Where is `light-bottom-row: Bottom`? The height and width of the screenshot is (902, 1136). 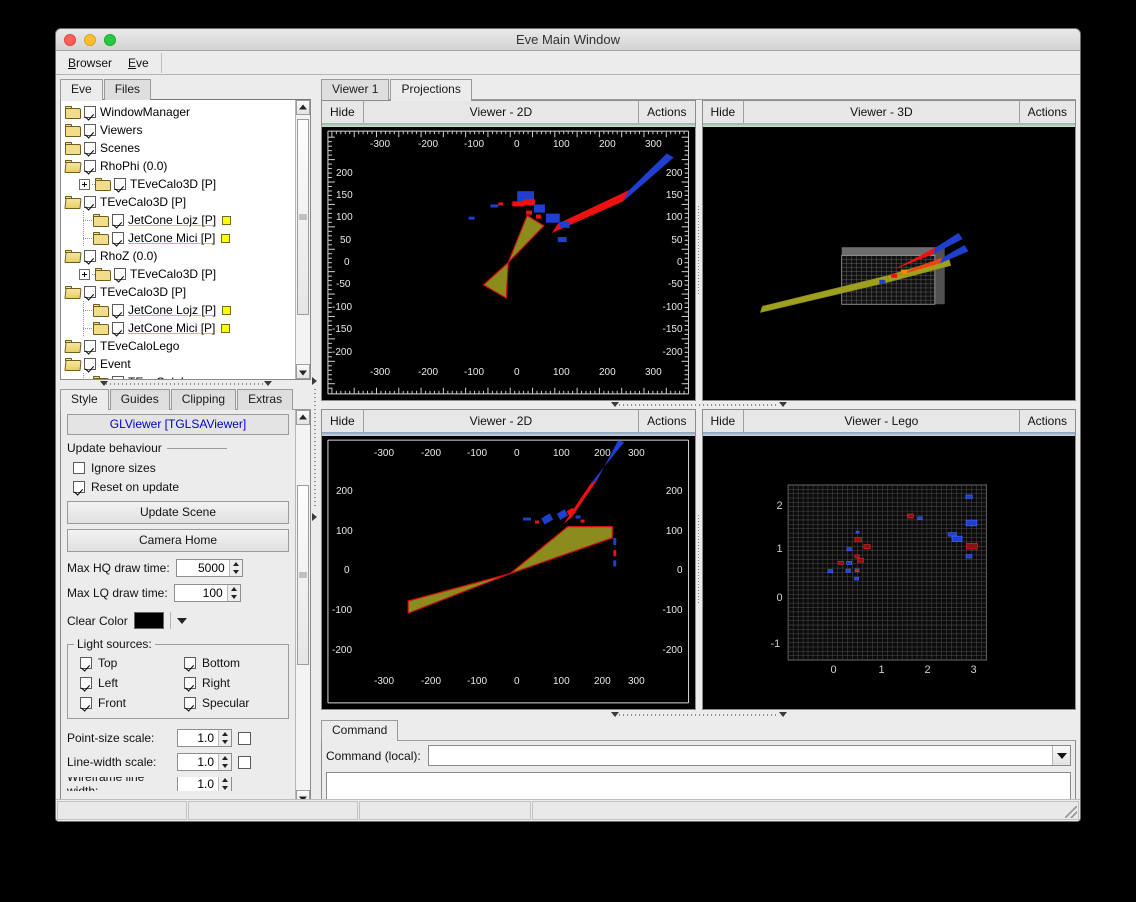
light-bottom-row: Bottom is located at coordinates (230, 662).